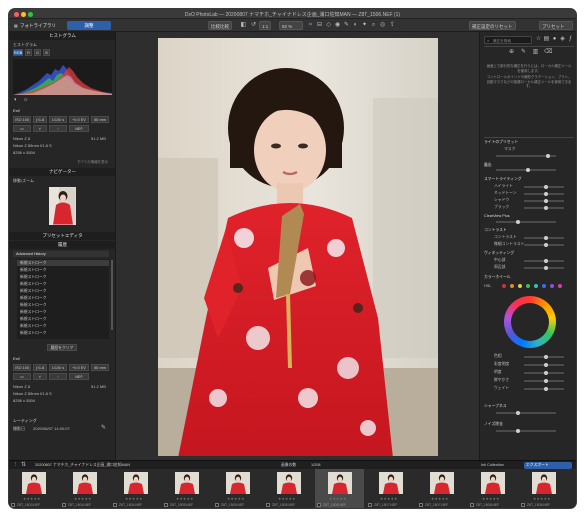 This screenshot has height=520, width=586. I want to click on local-adjust-icon: ◐, so click(355, 25).